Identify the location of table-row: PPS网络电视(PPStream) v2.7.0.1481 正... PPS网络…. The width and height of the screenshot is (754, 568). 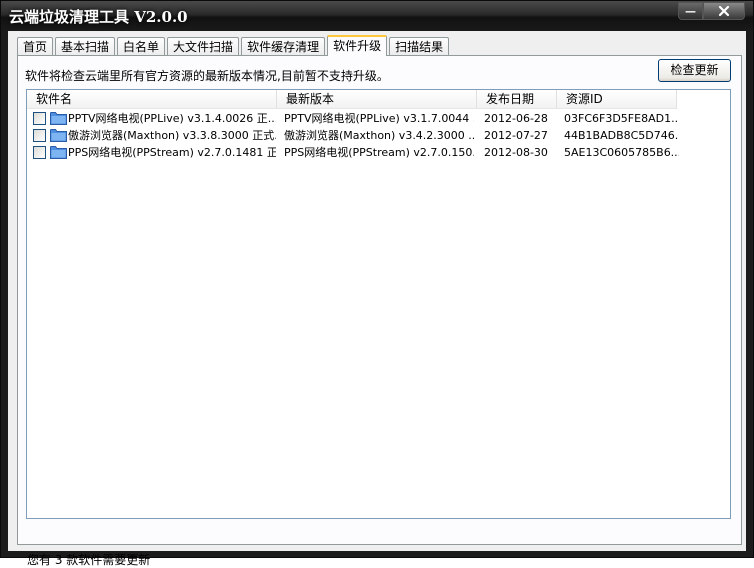
(378, 152).